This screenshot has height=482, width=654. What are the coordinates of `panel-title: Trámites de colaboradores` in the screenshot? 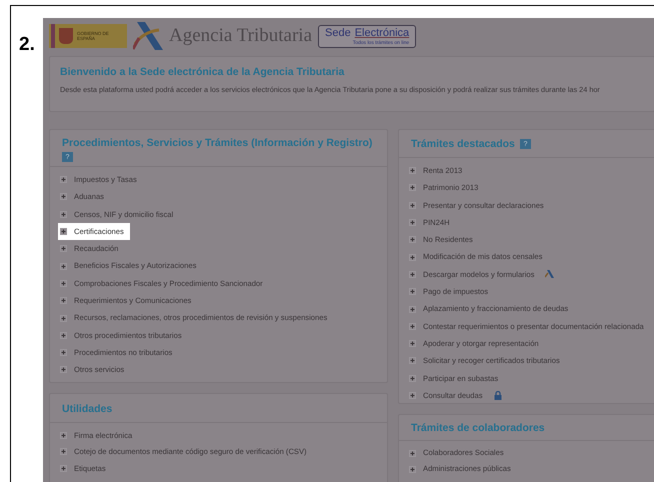 It's located at (478, 428).